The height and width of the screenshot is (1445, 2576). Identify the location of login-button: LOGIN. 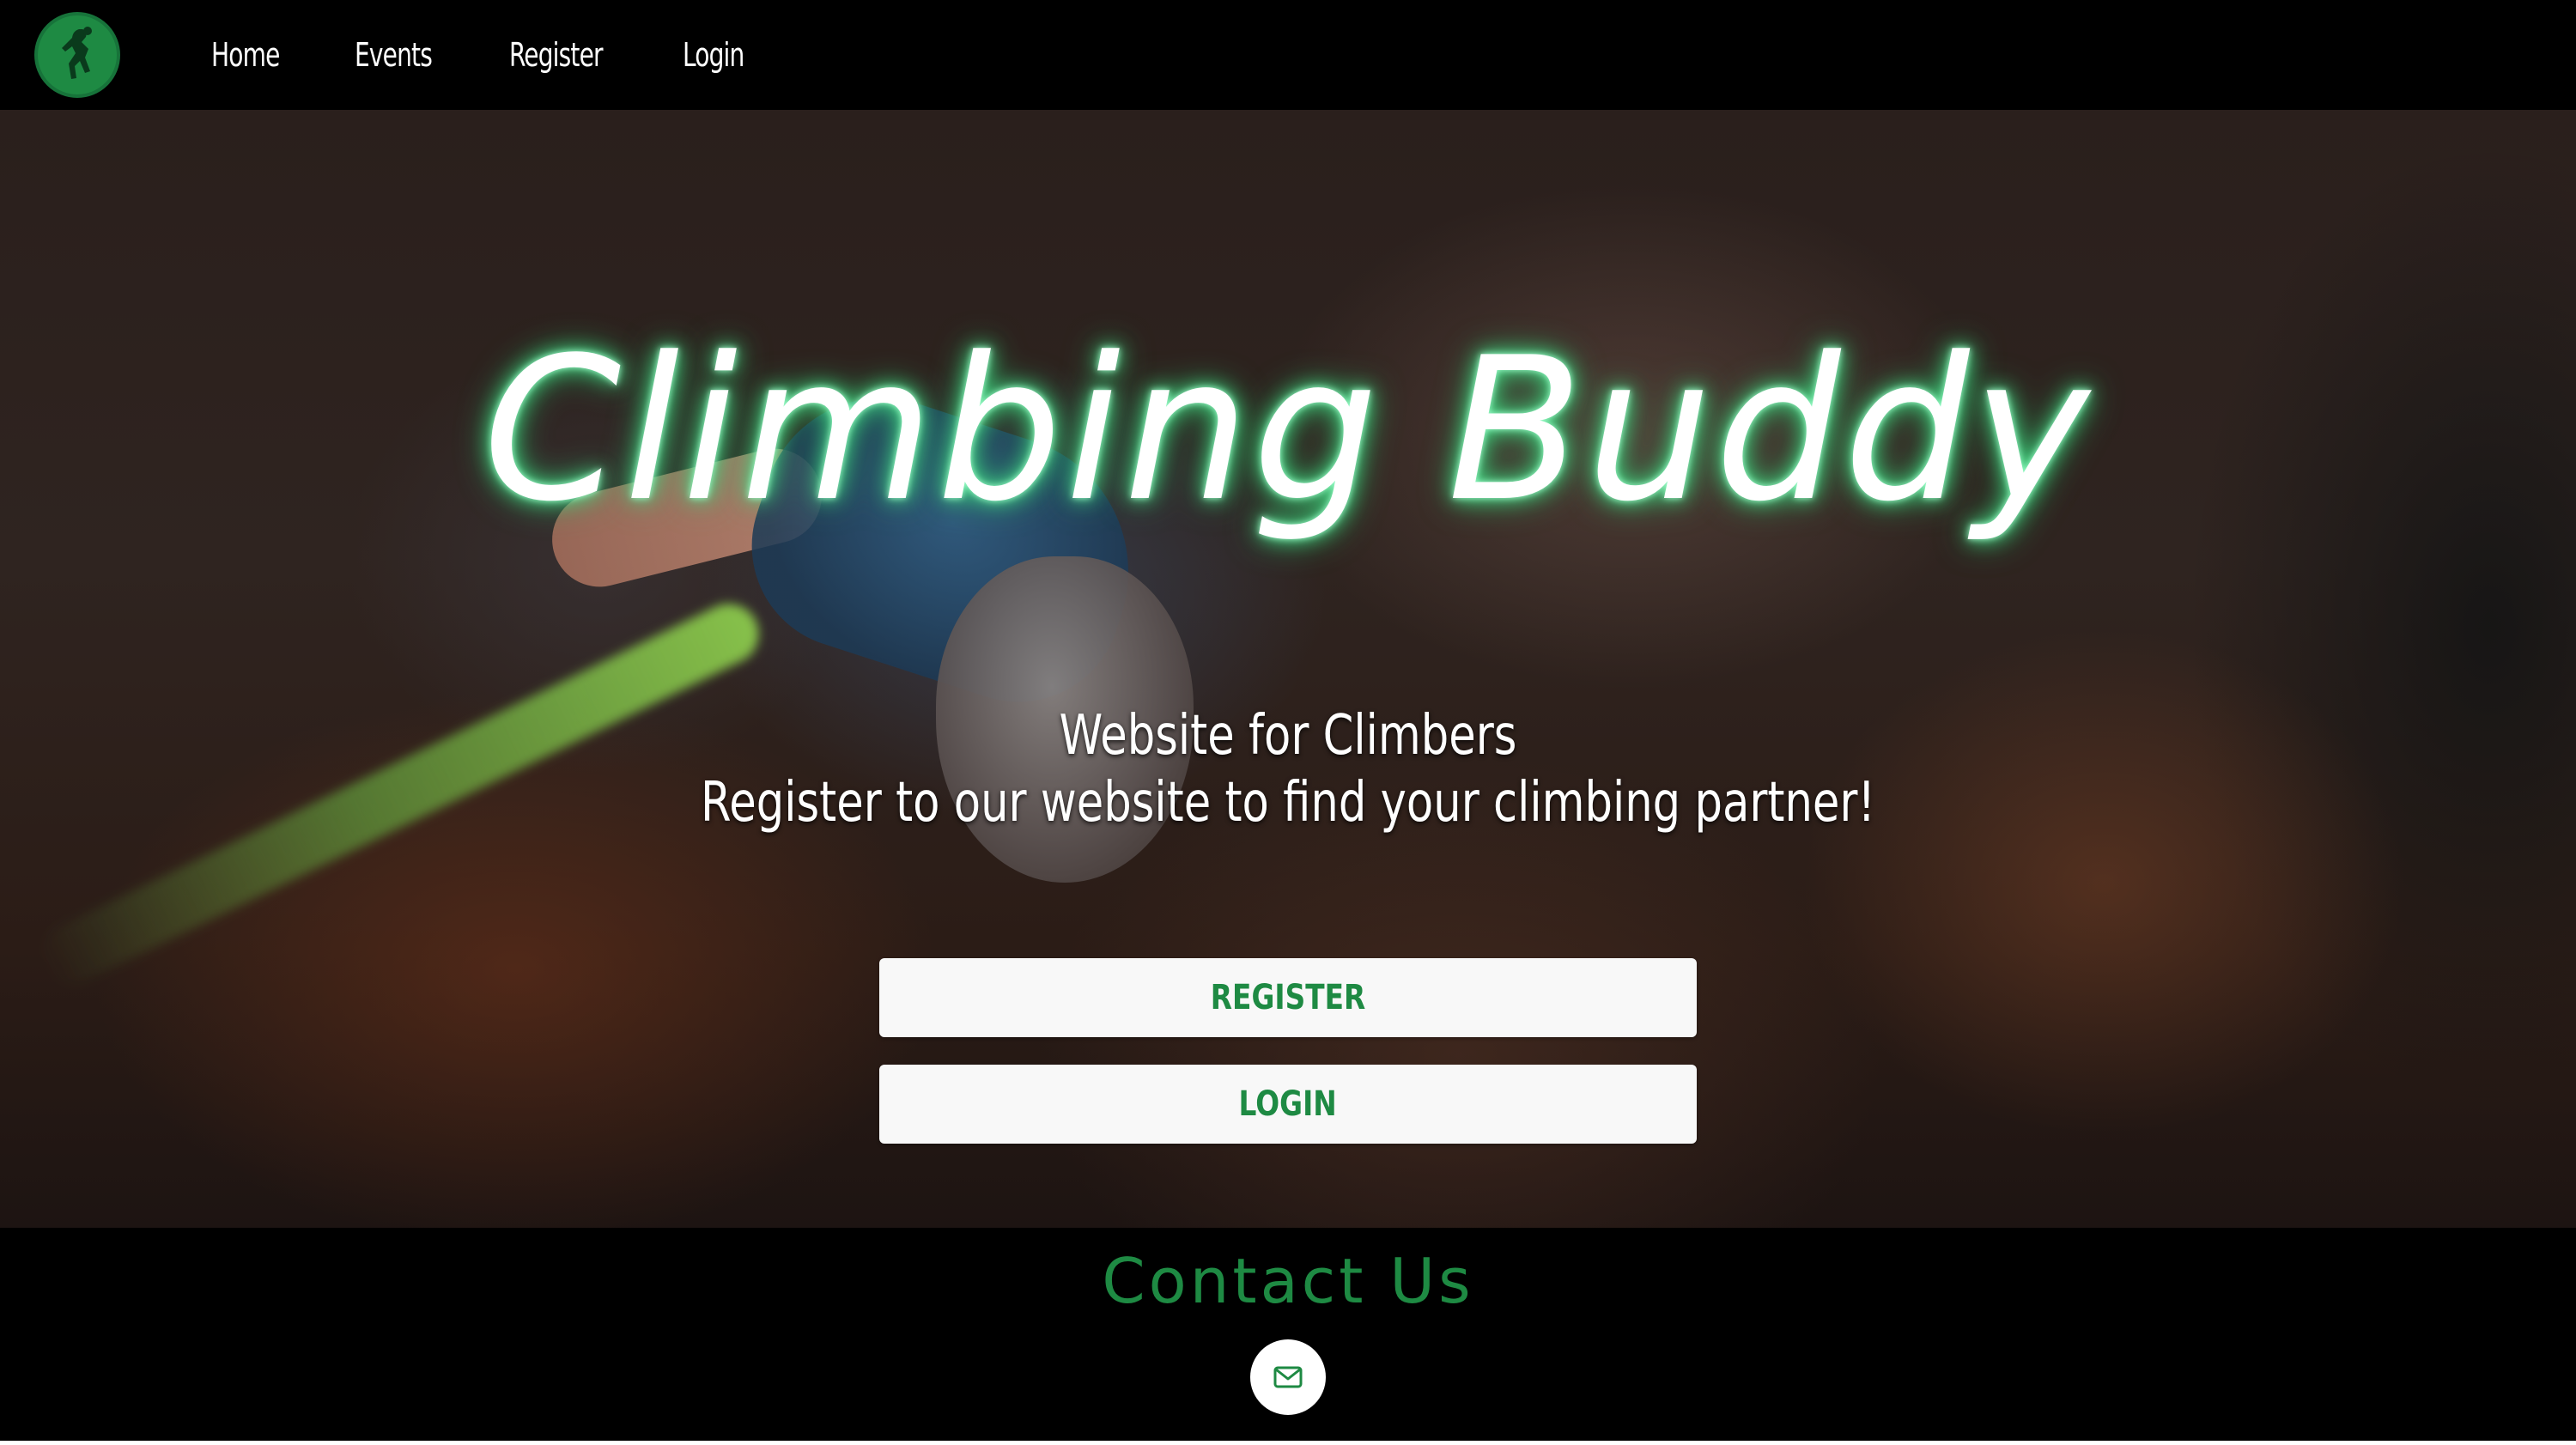
(1288, 1104).